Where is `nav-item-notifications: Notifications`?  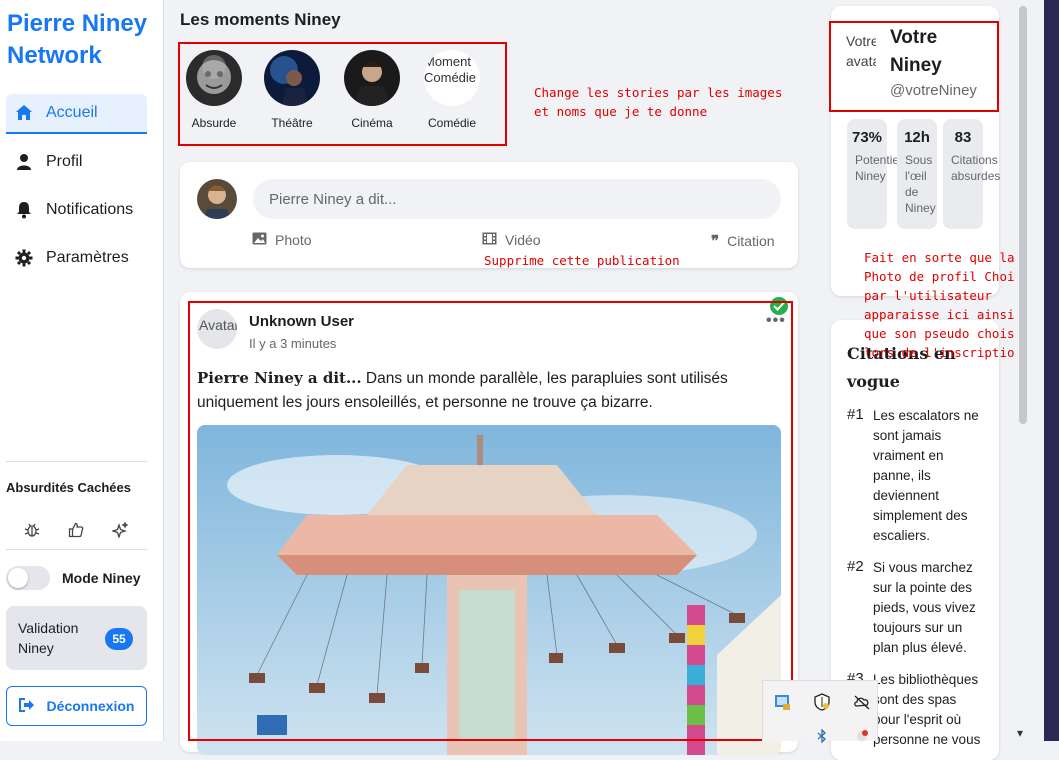 nav-item-notifications: Notifications is located at coordinates (76, 210).